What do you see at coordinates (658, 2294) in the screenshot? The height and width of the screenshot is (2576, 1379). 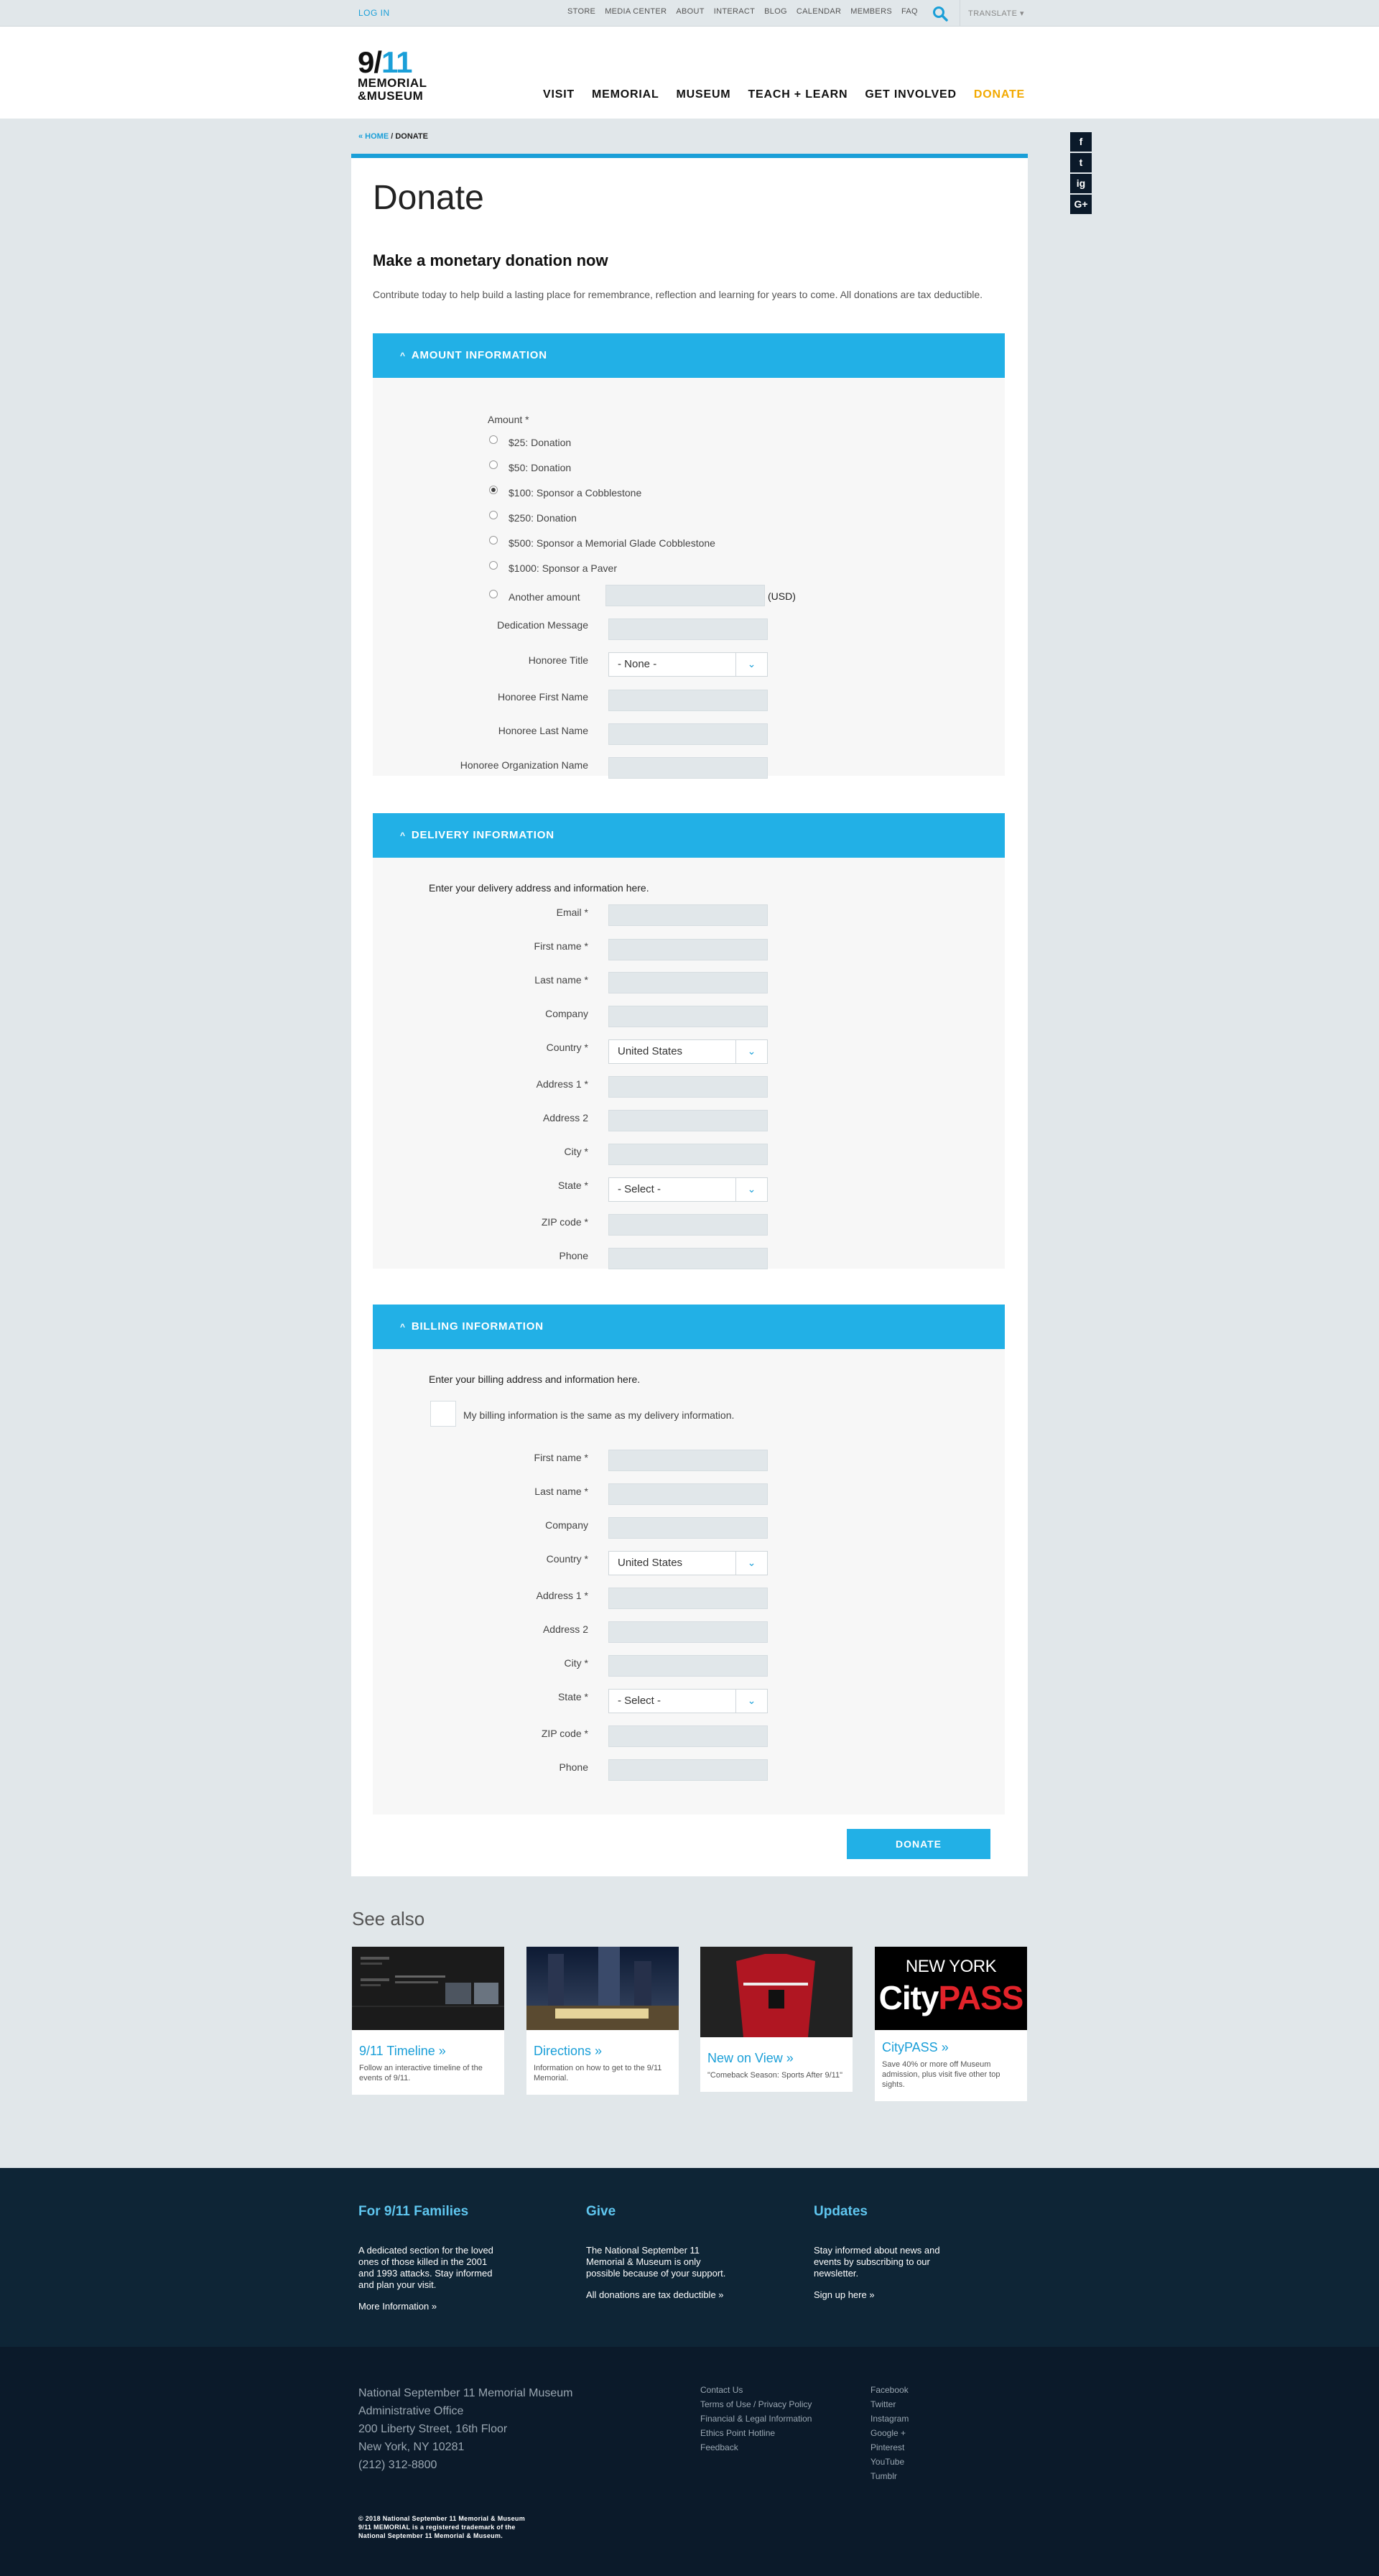 I see `footer-give-link: All donations are tax deductible »` at bounding box center [658, 2294].